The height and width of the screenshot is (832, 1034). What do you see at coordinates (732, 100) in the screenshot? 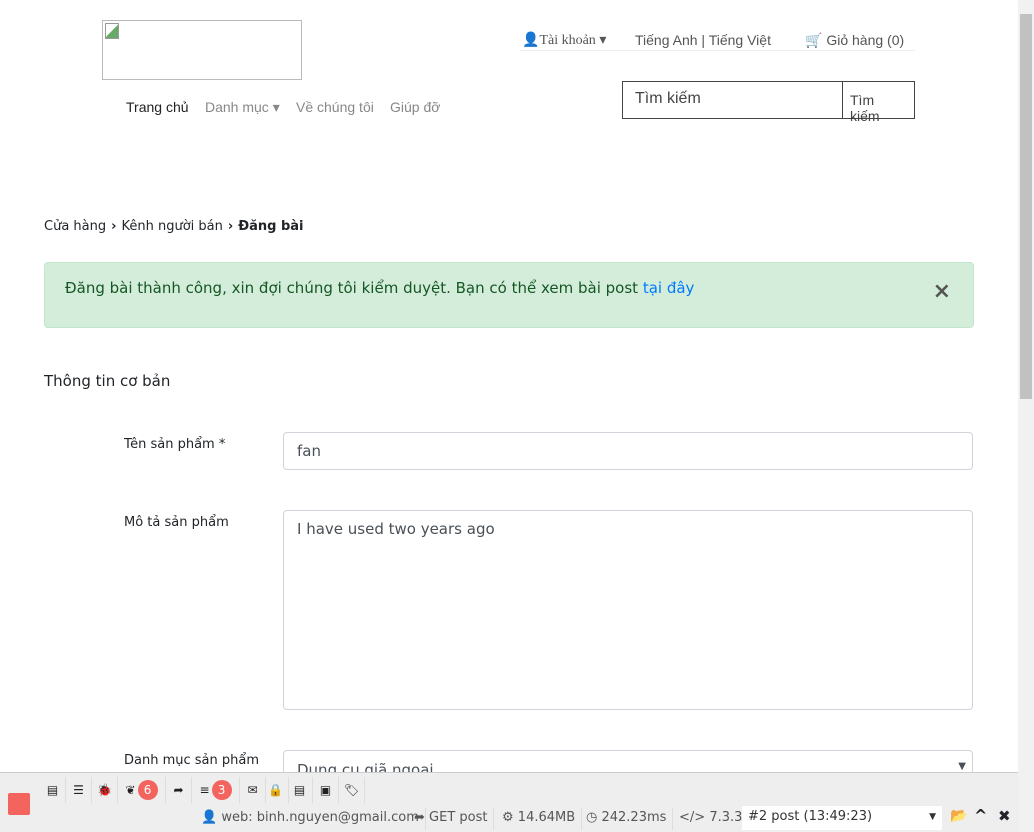
I see `search-input: Tìm kiếm` at bounding box center [732, 100].